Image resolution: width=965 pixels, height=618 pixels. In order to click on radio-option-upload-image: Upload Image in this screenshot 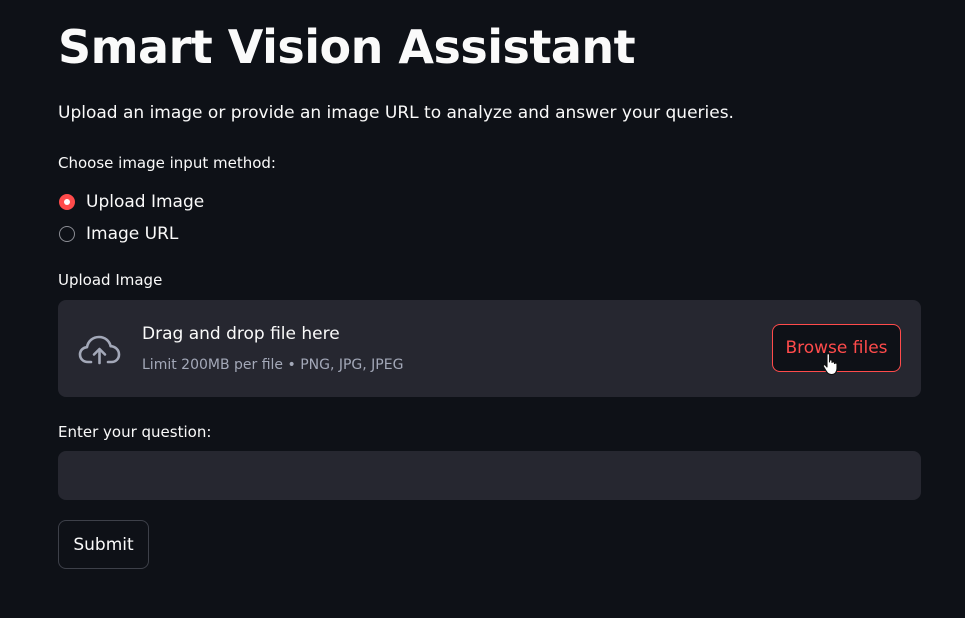, I will do `click(131, 202)`.